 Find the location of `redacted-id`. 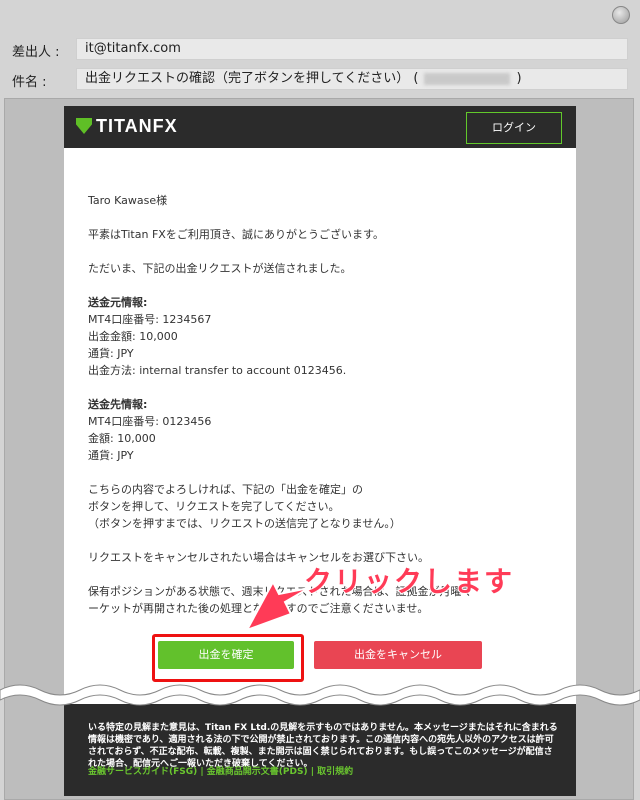

redacted-id is located at coordinates (467, 78).